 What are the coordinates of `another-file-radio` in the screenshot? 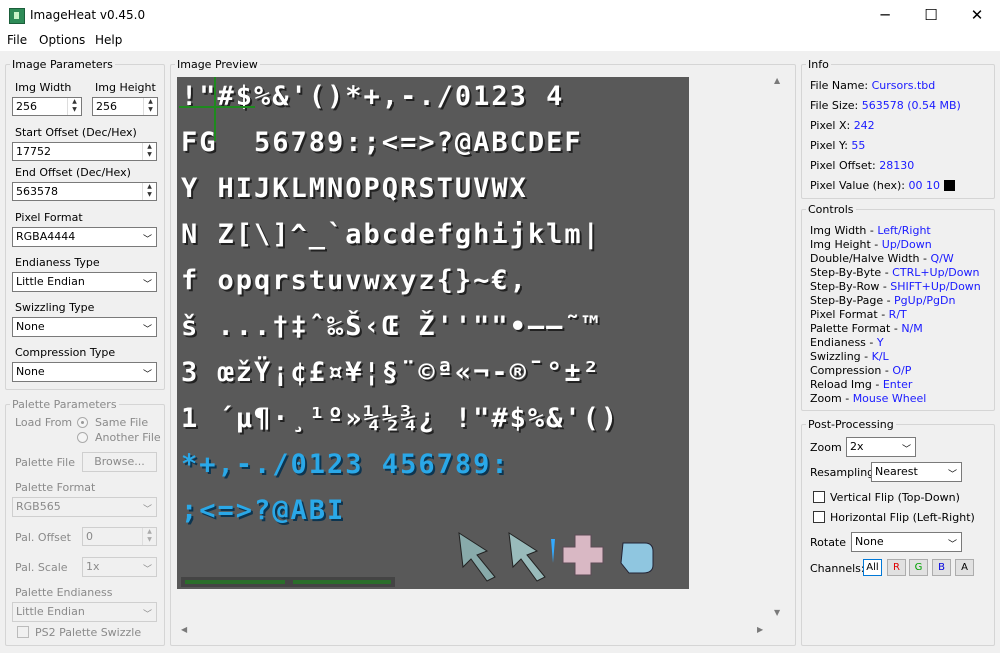 It's located at (82, 437).